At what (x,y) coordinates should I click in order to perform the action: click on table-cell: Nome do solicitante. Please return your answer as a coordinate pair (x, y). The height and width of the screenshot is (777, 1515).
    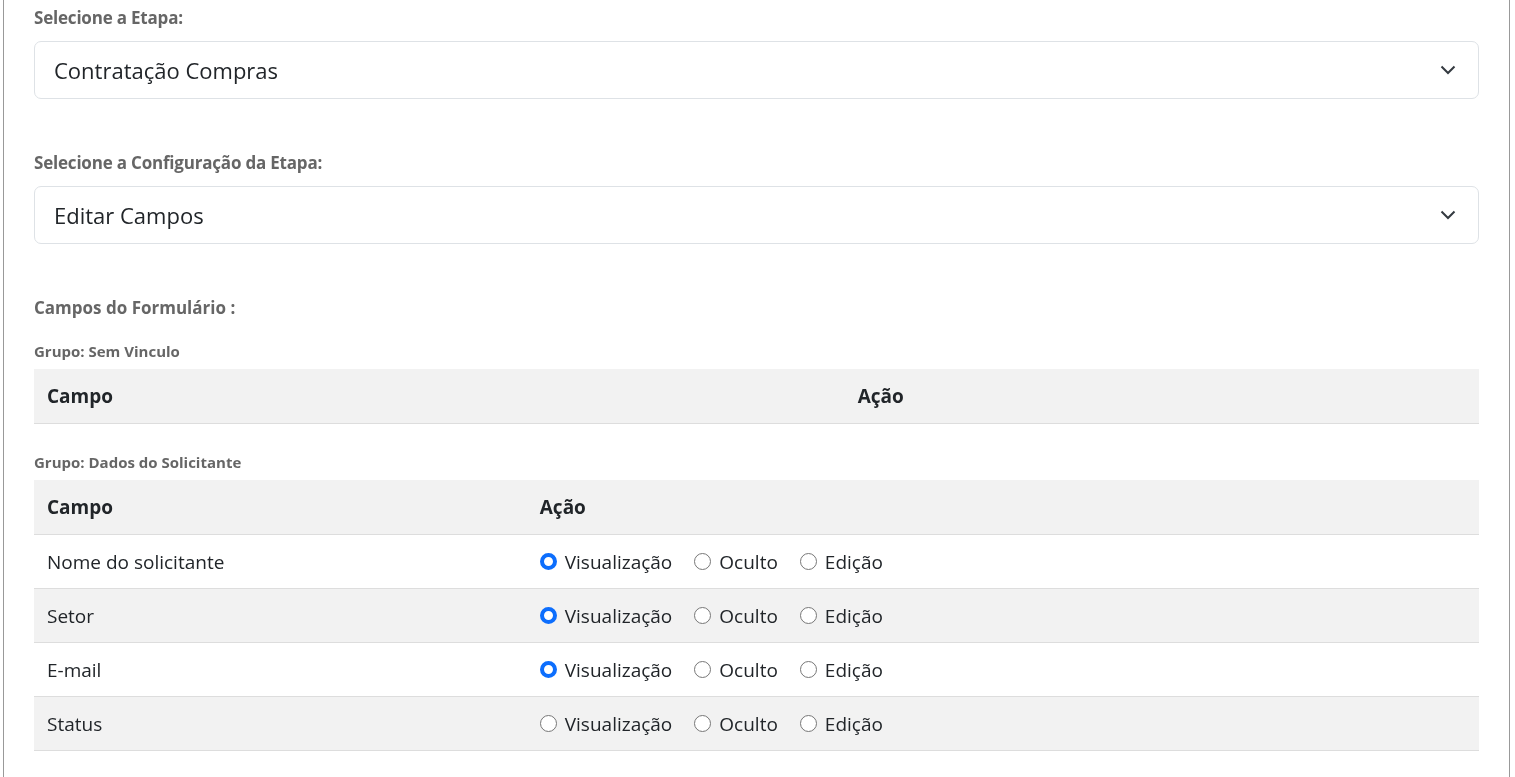
    Looking at the image, I should click on (136, 561).